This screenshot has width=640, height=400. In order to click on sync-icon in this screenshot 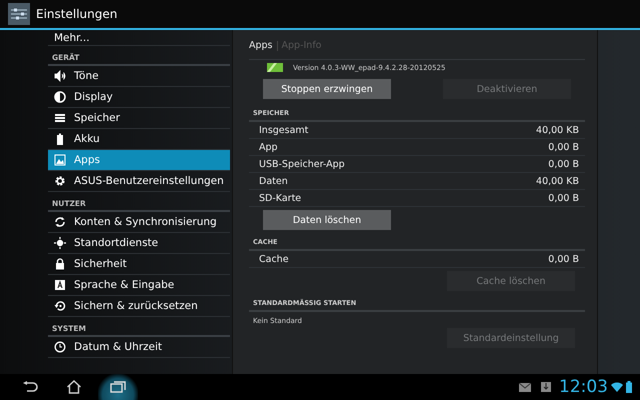, I will do `click(60, 222)`.